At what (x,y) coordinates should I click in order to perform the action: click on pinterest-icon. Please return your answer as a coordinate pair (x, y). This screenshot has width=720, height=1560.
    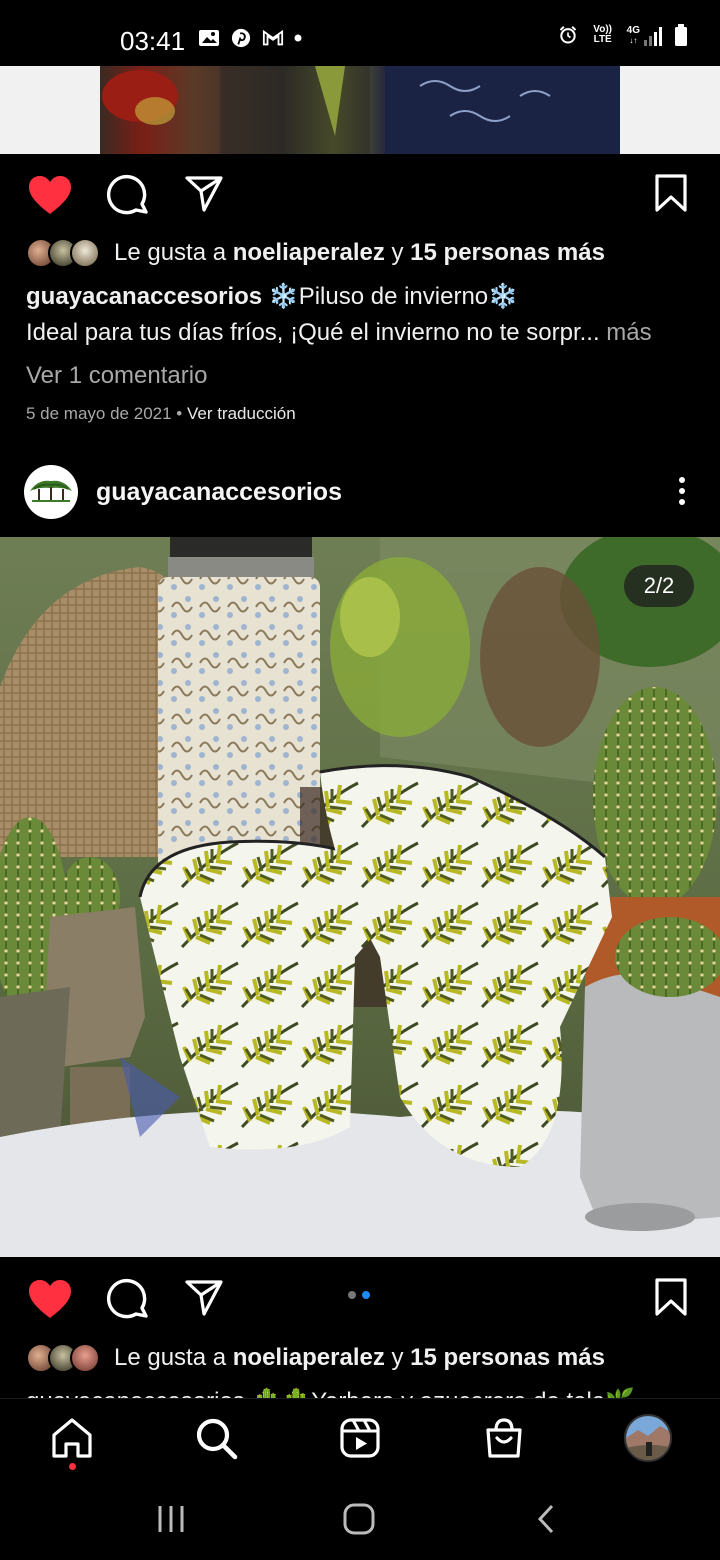
    Looking at the image, I should click on (241, 38).